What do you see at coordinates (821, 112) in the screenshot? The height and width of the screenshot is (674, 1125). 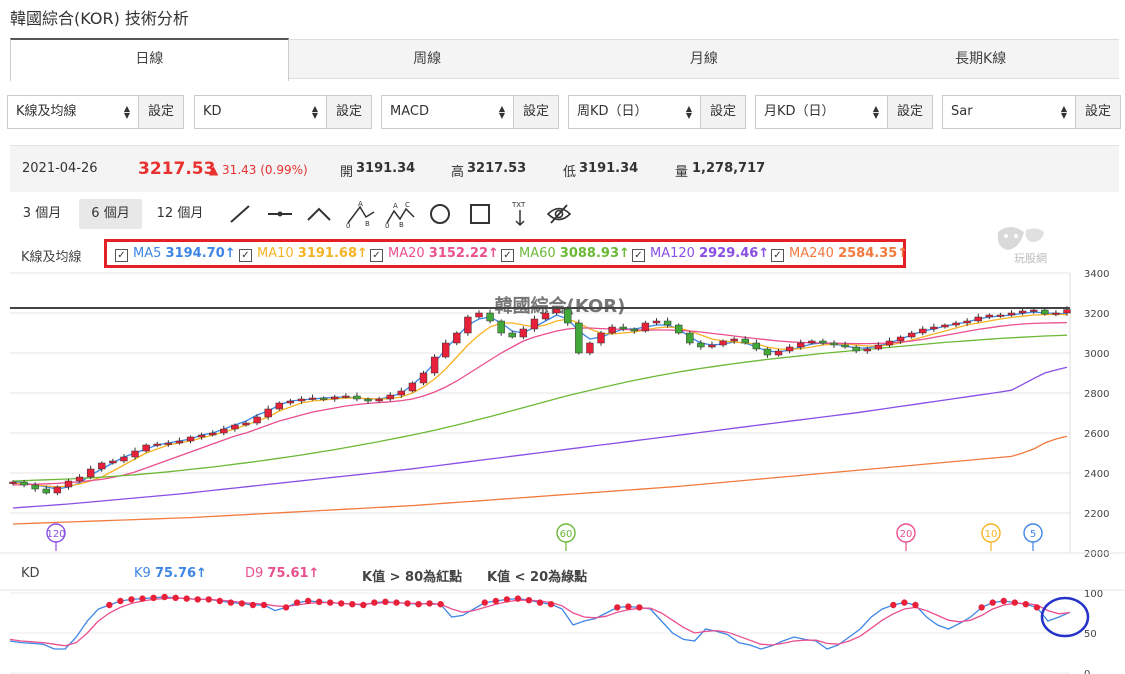 I see `indicator-dropdown-monthly-kd: 月KD（日） ▲ ▼` at bounding box center [821, 112].